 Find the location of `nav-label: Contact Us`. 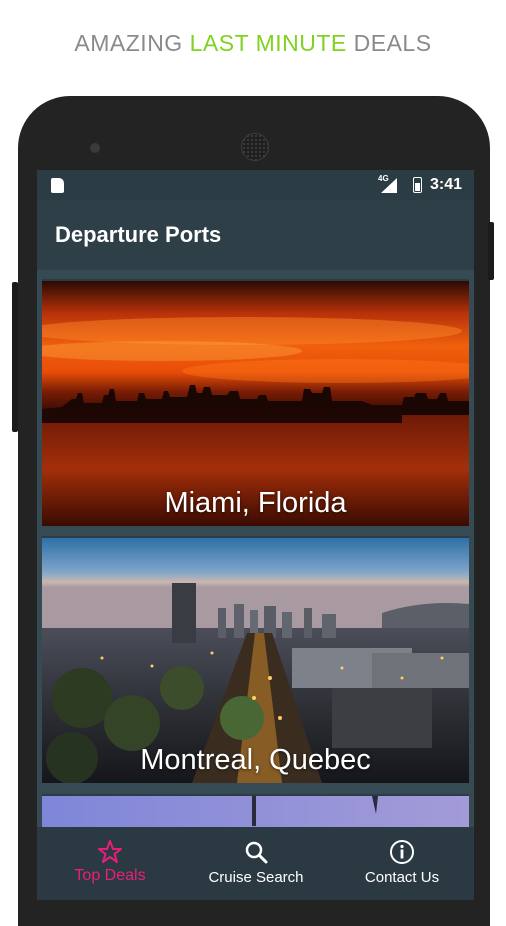

nav-label: Contact Us is located at coordinates (402, 877).